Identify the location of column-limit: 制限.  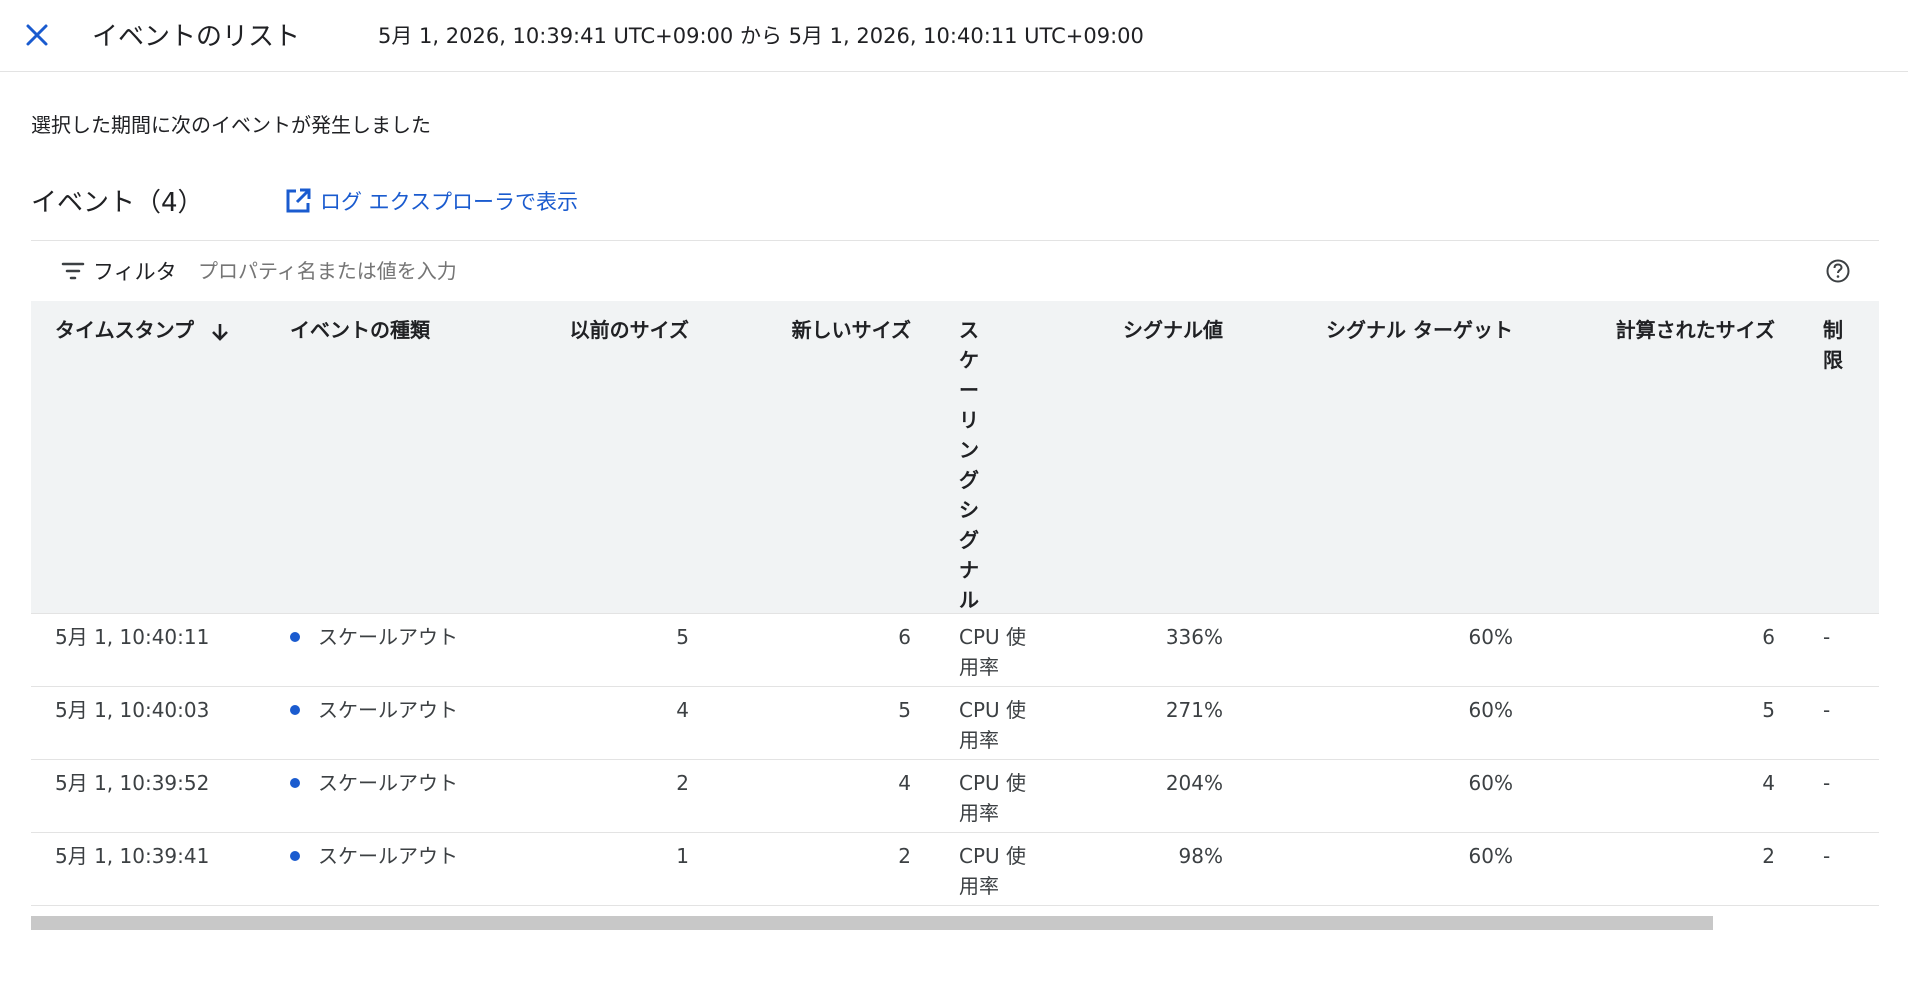
(1835, 345).